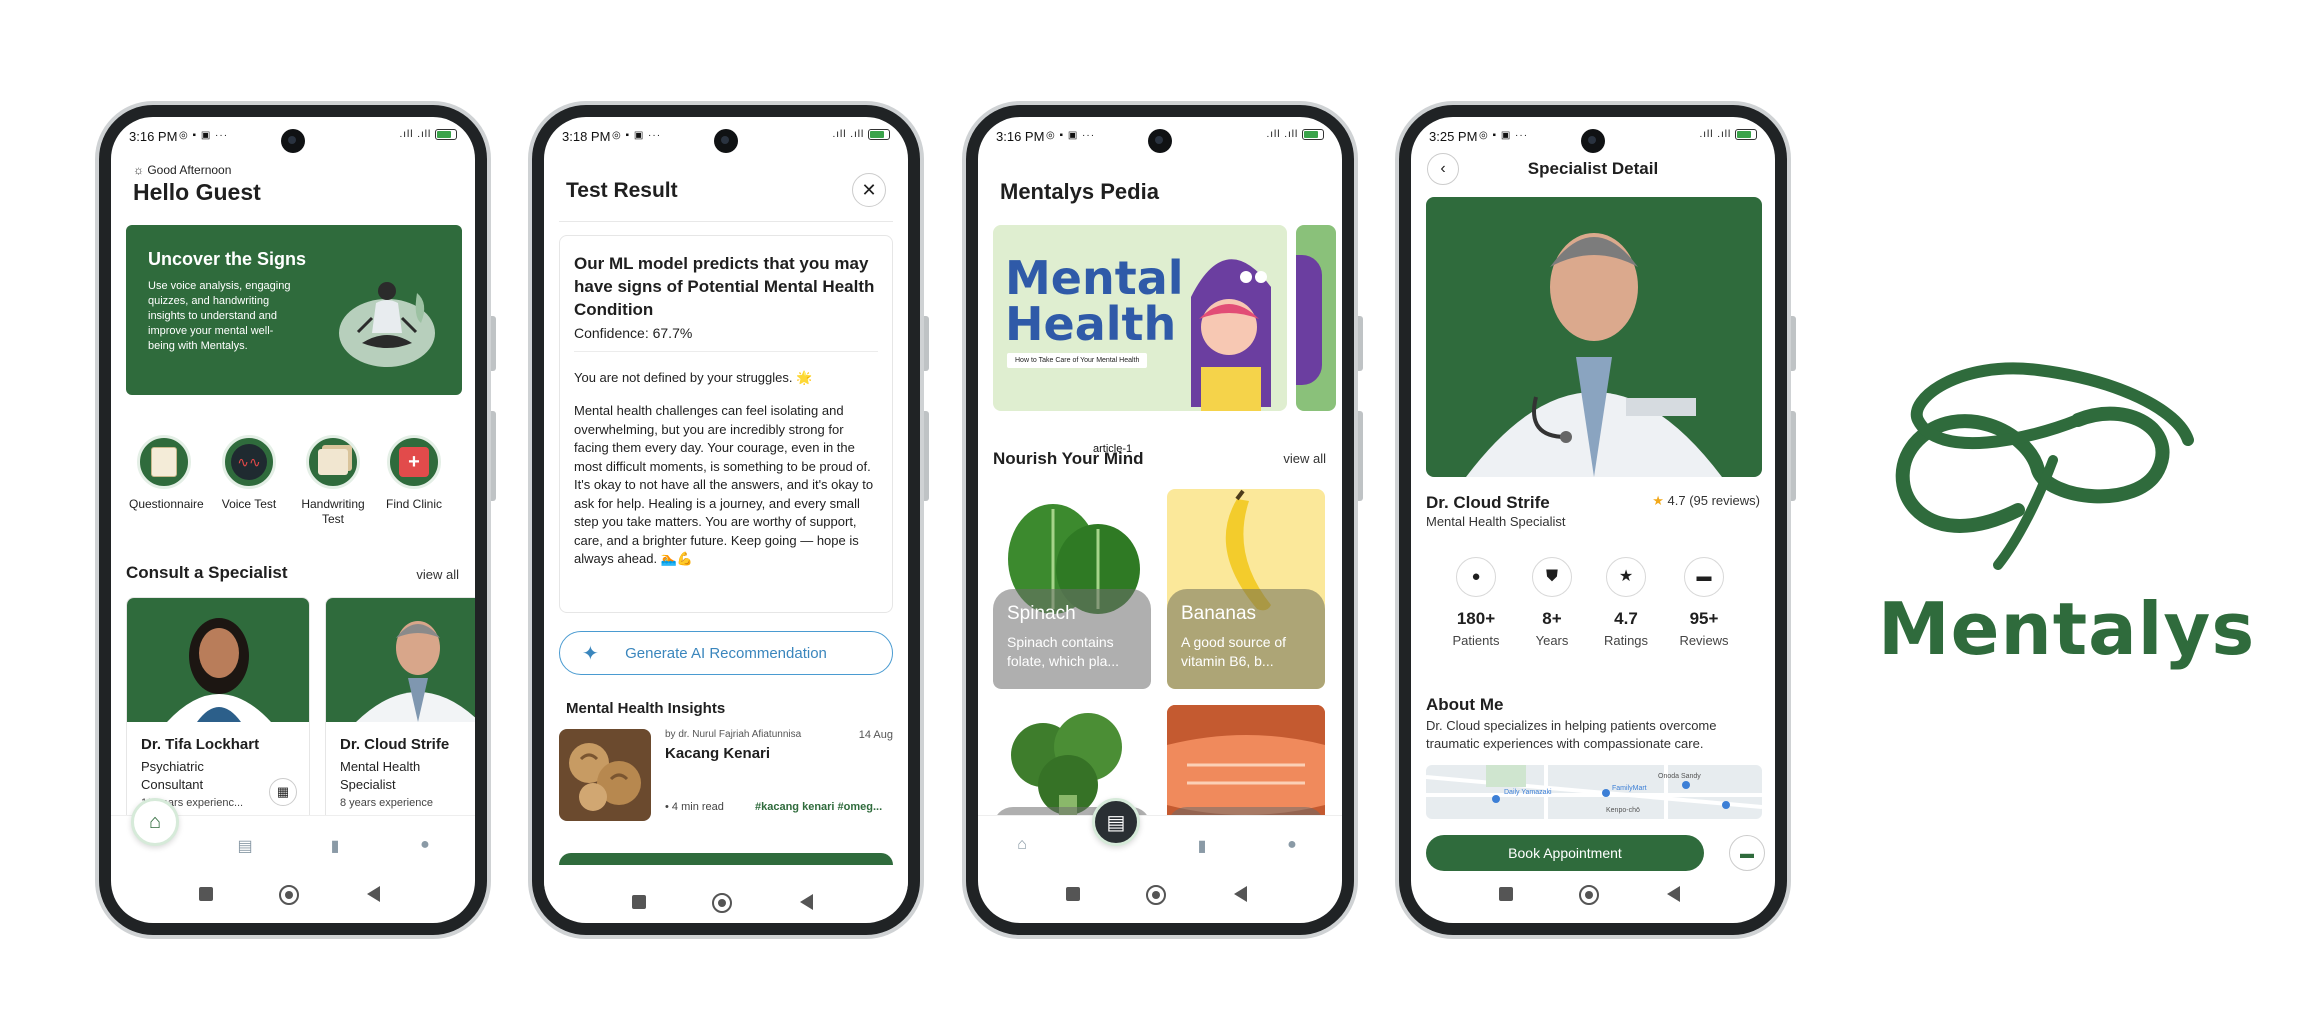 This screenshot has height=1036, width=2308. I want to click on confidence-text: Confidence: 67.7%, so click(633, 333).